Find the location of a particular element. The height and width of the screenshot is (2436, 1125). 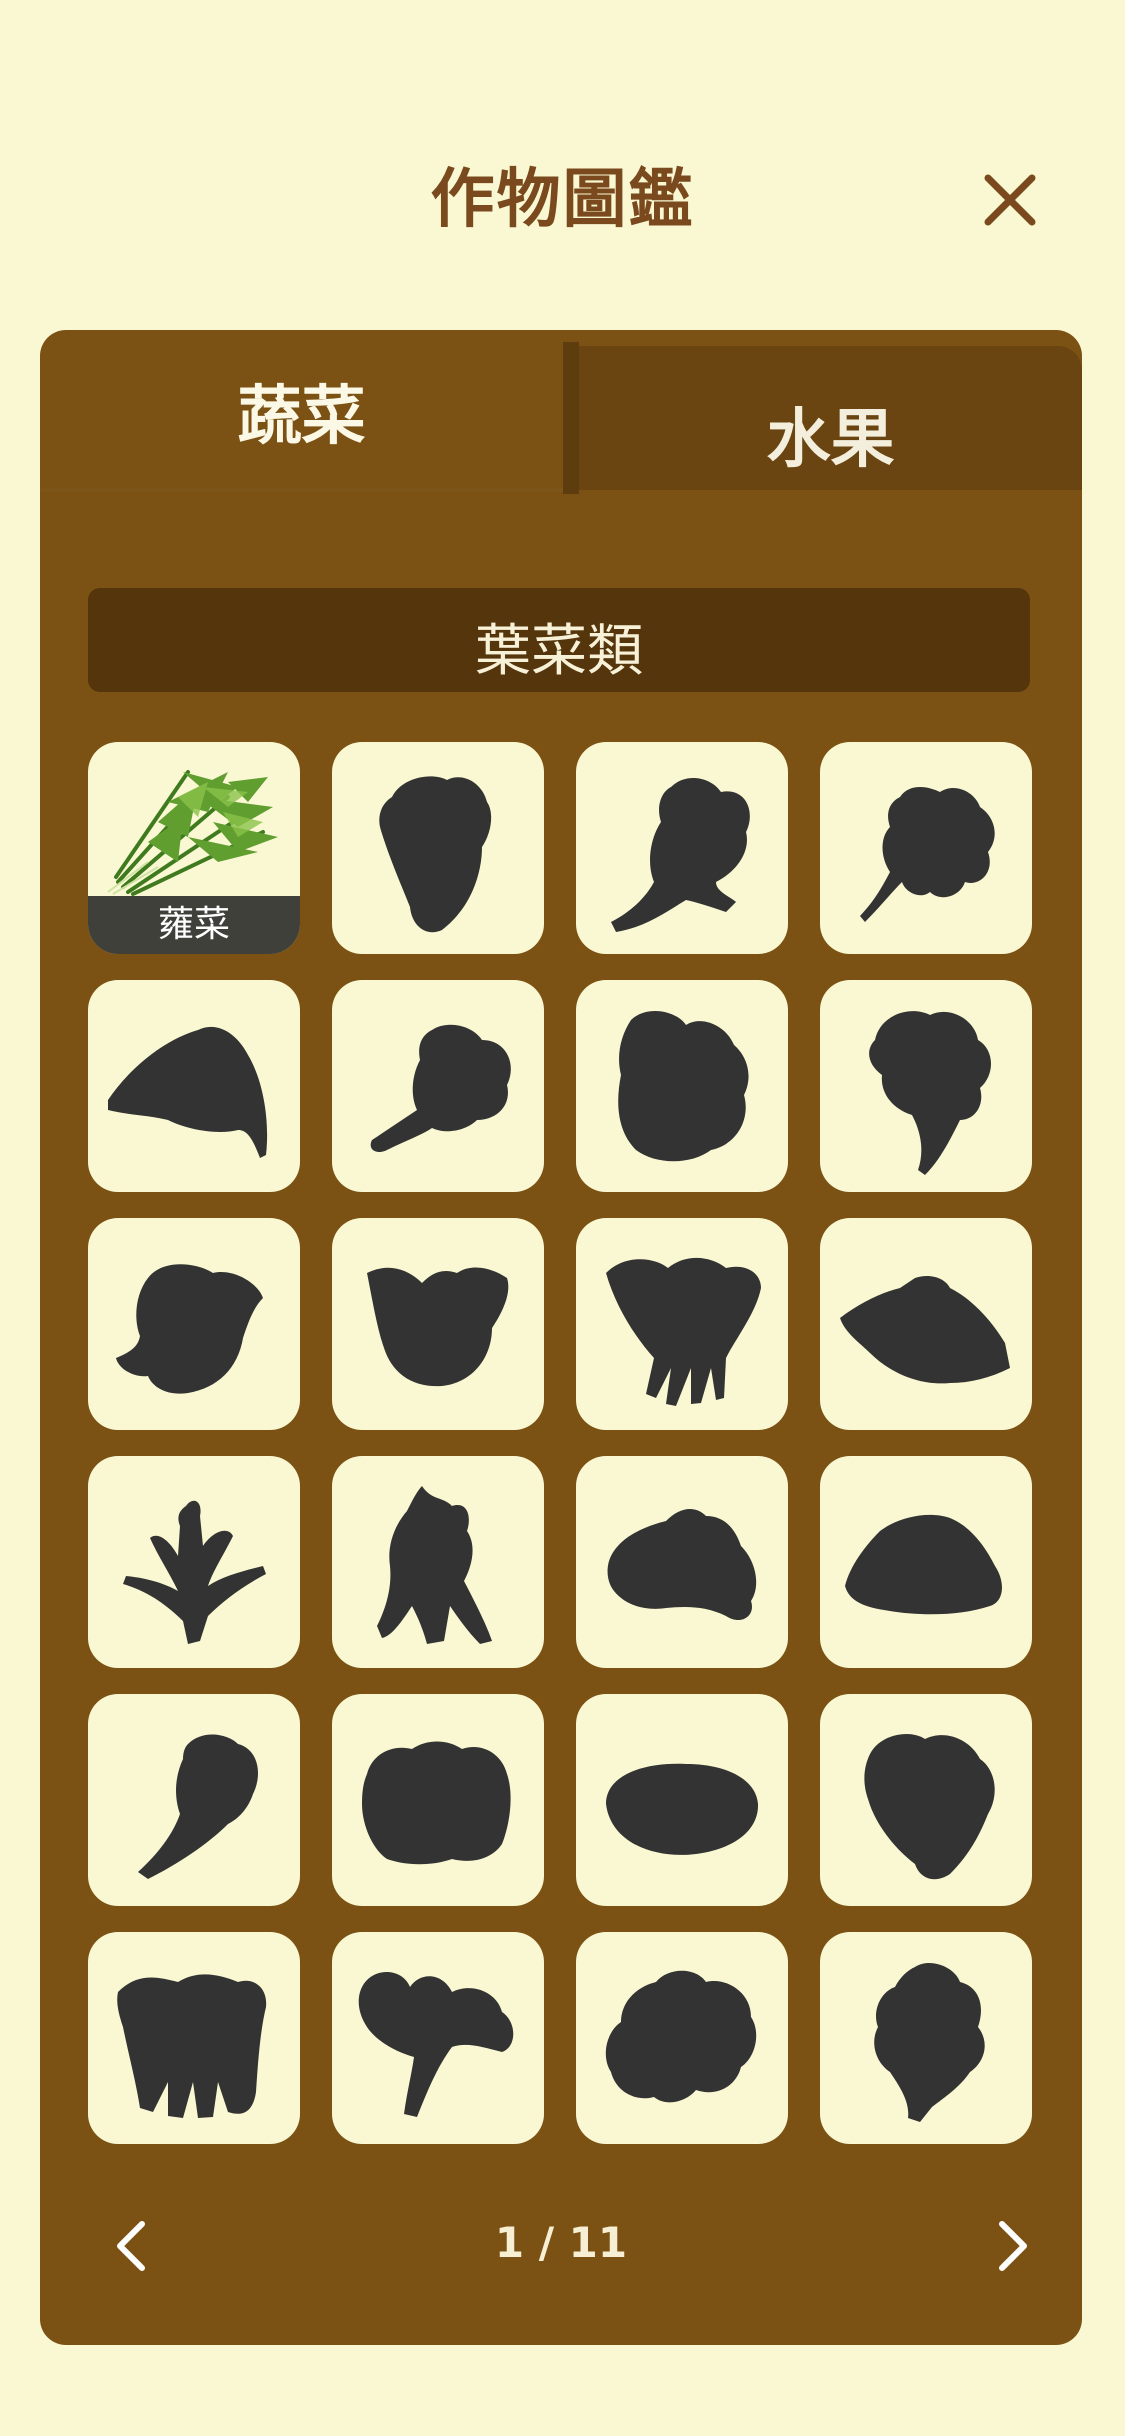

tab-vegetable: 蔬菜 is located at coordinates (301, 411).